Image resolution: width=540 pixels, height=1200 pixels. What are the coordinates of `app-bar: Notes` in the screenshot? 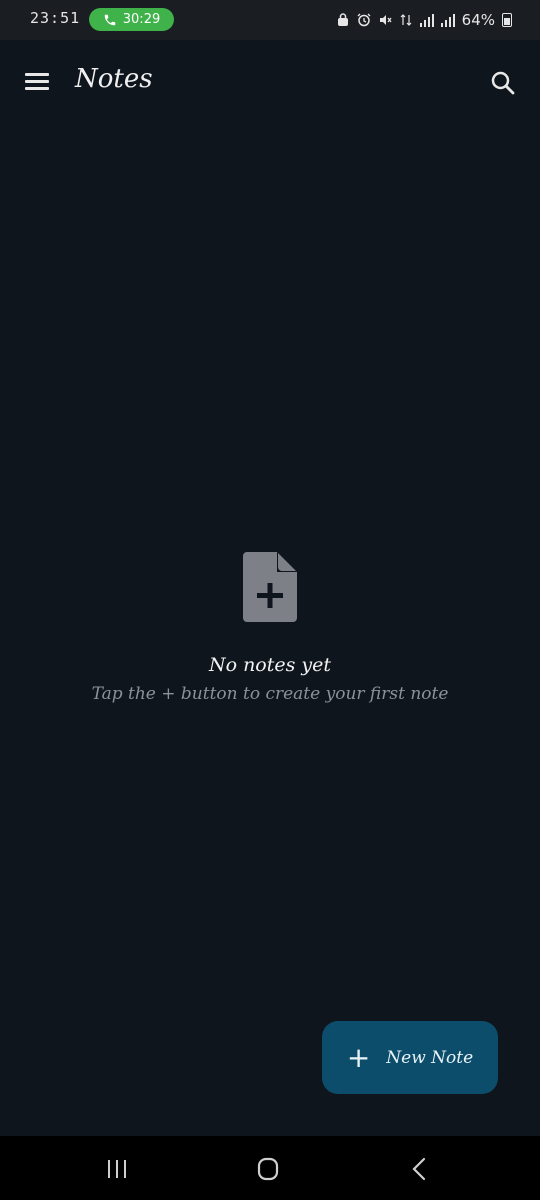 It's located at (270, 82).